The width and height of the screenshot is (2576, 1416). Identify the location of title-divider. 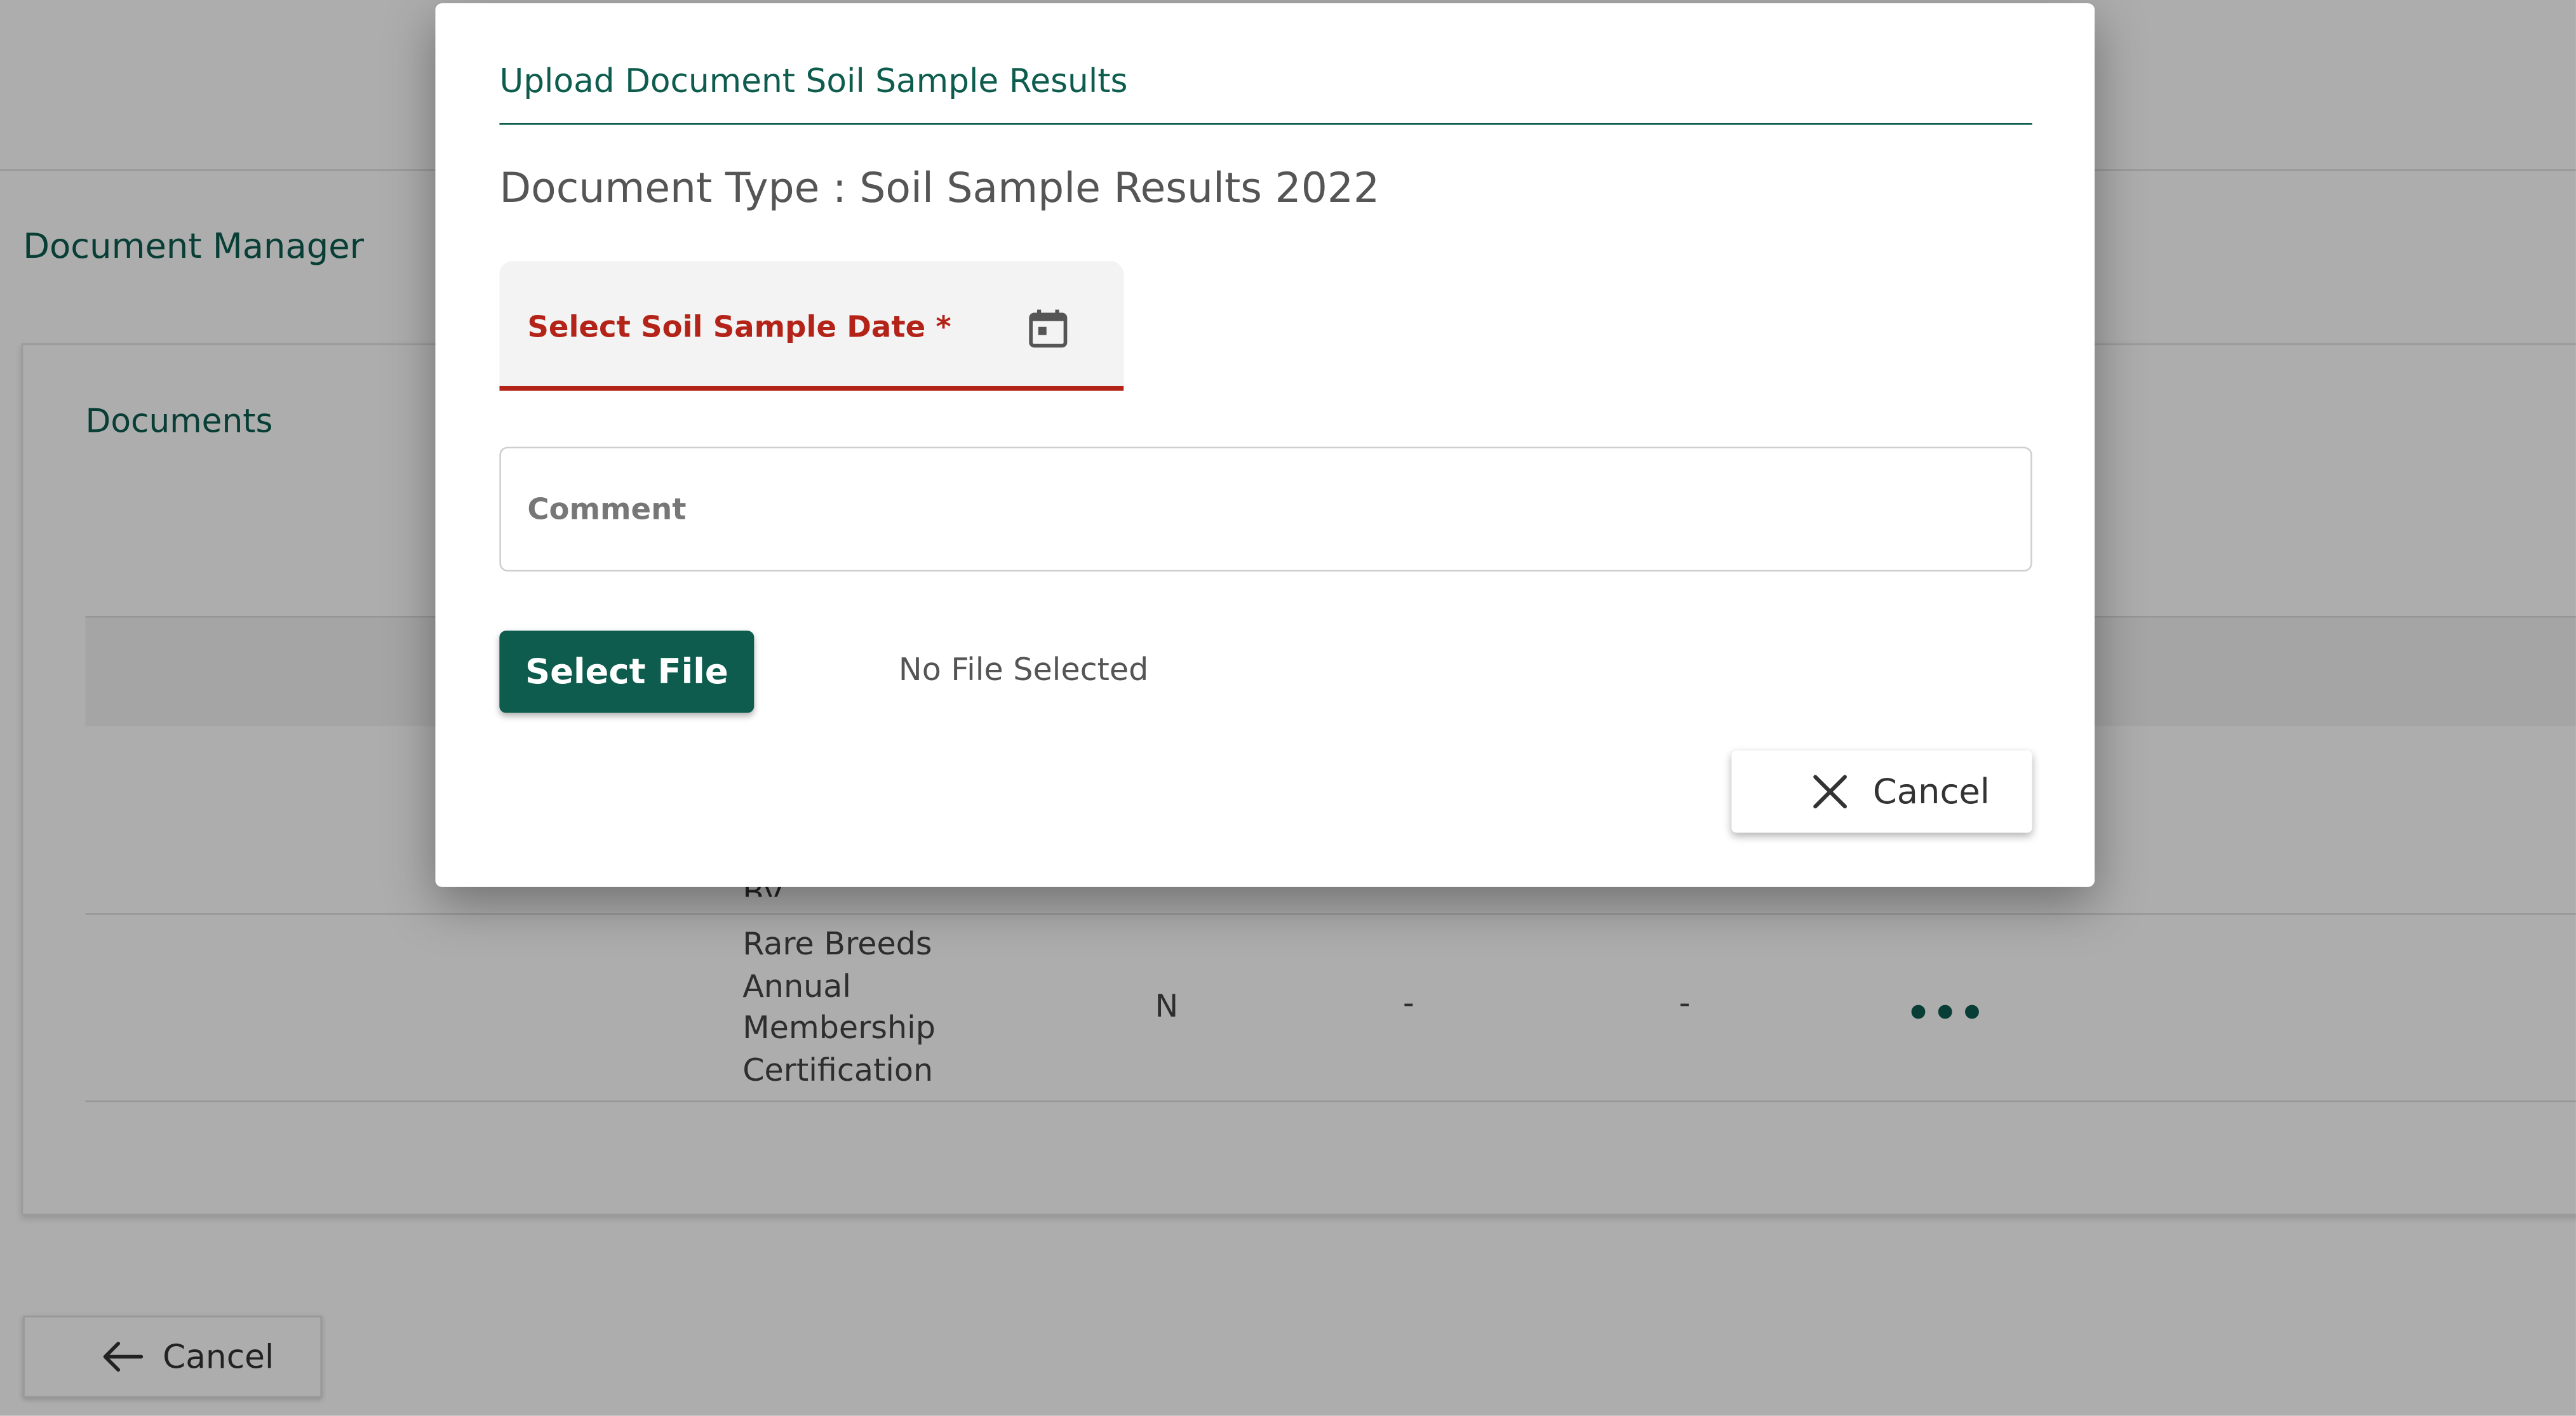
(1265, 124).